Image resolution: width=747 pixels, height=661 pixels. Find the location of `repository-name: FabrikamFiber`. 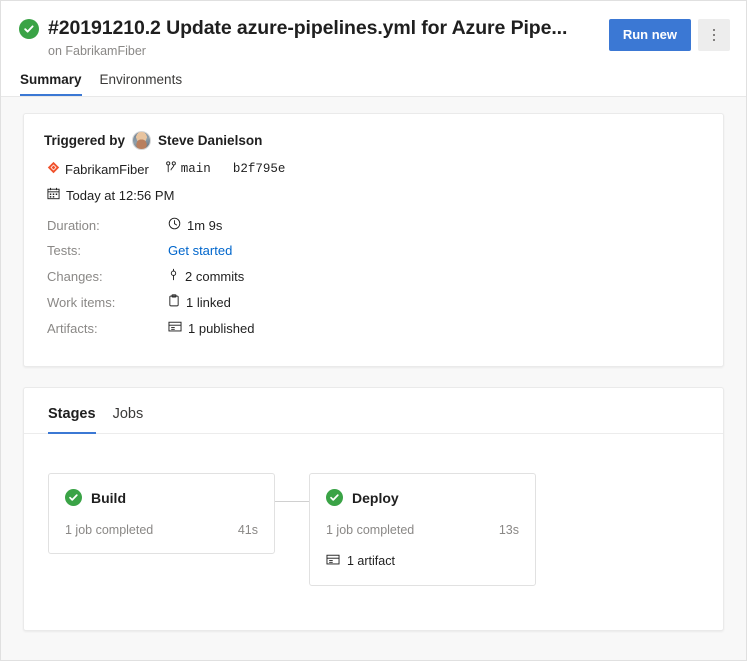

repository-name: FabrikamFiber is located at coordinates (107, 169).